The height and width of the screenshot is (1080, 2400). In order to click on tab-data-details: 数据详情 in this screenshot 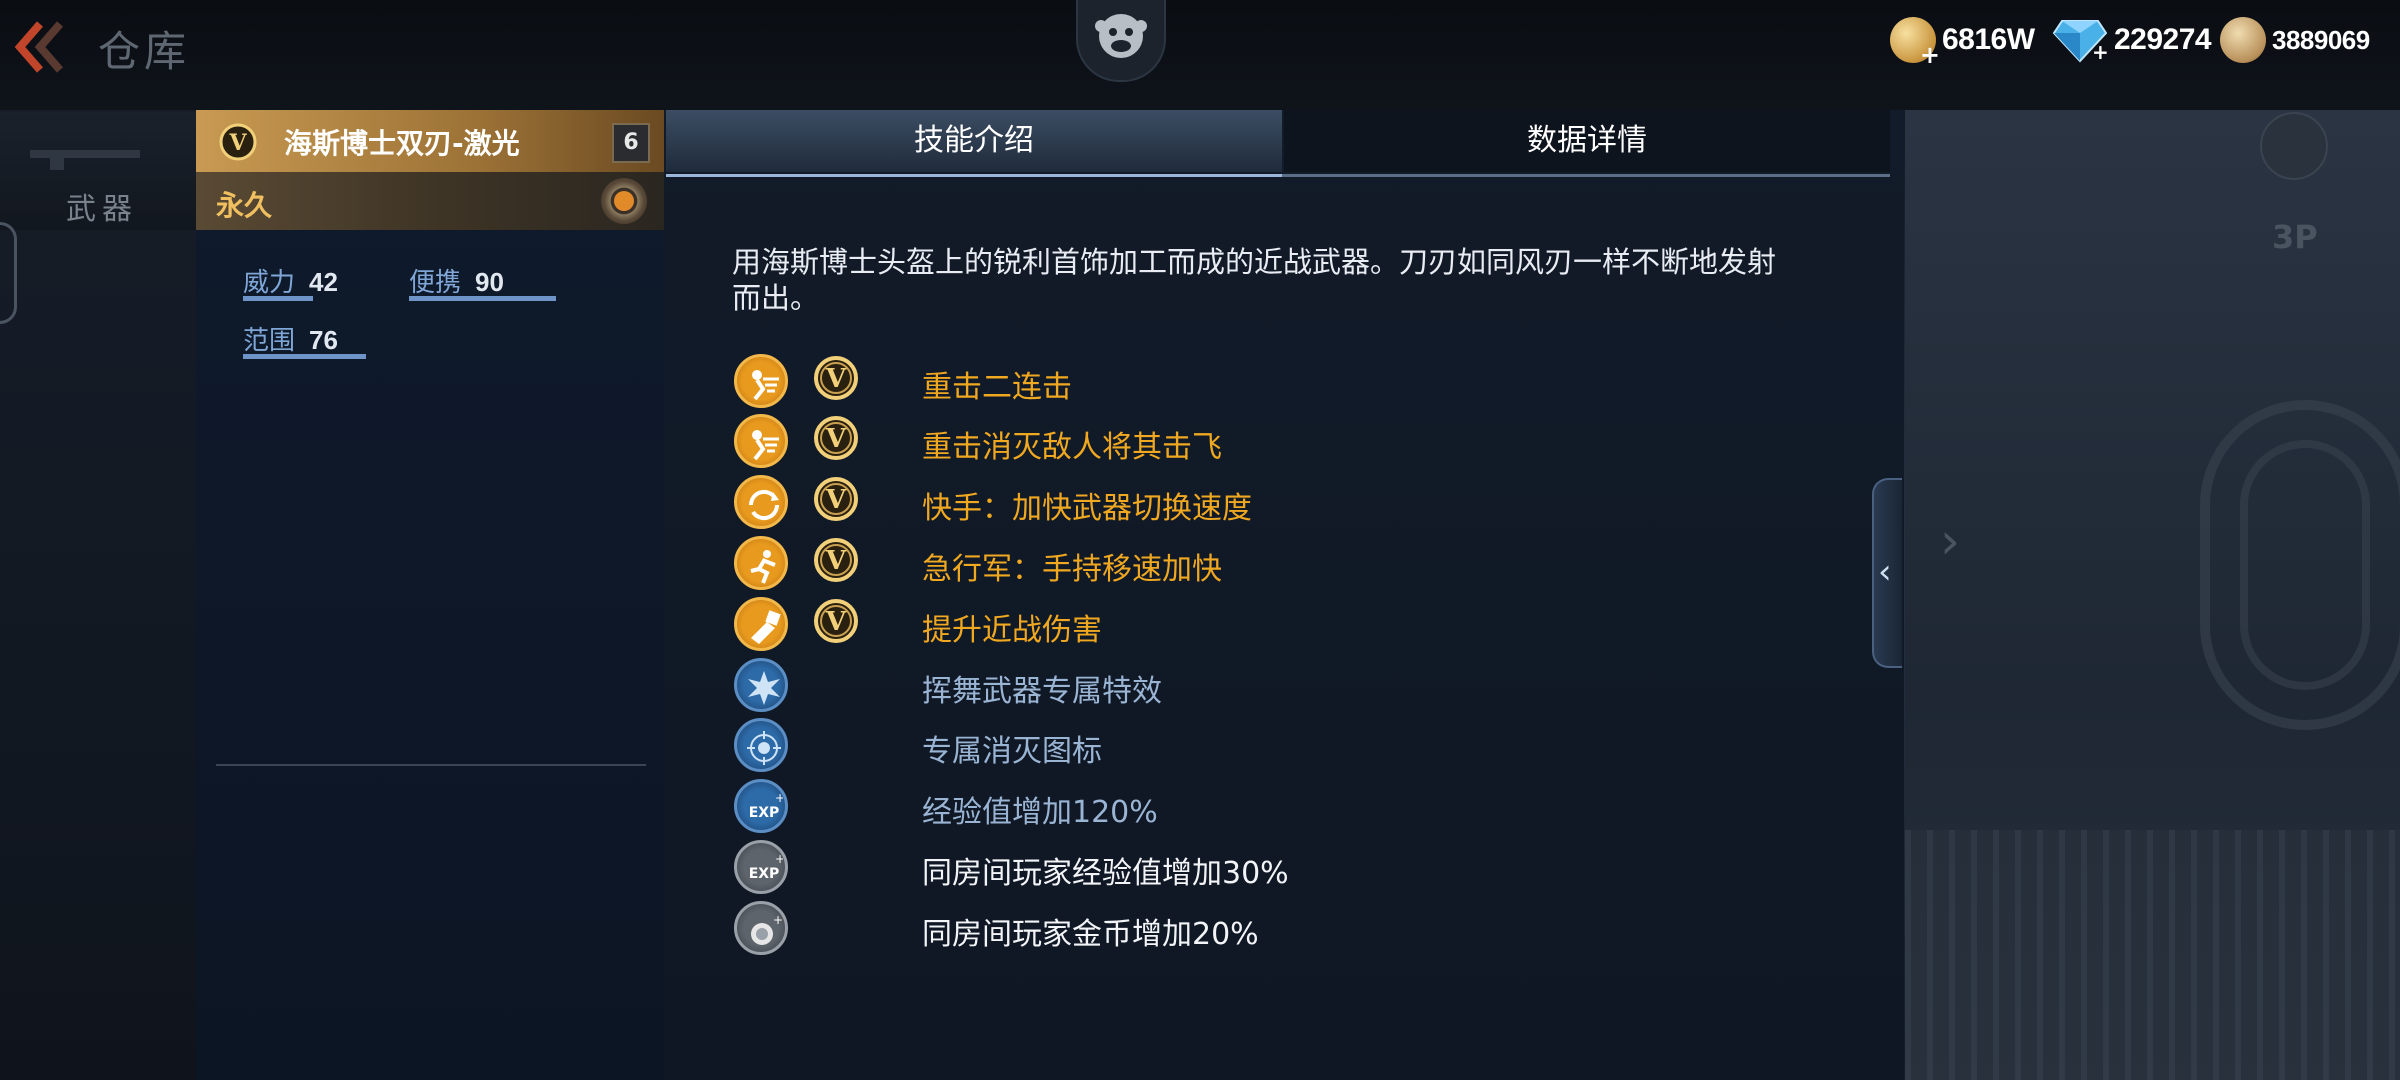, I will do `click(1587, 141)`.